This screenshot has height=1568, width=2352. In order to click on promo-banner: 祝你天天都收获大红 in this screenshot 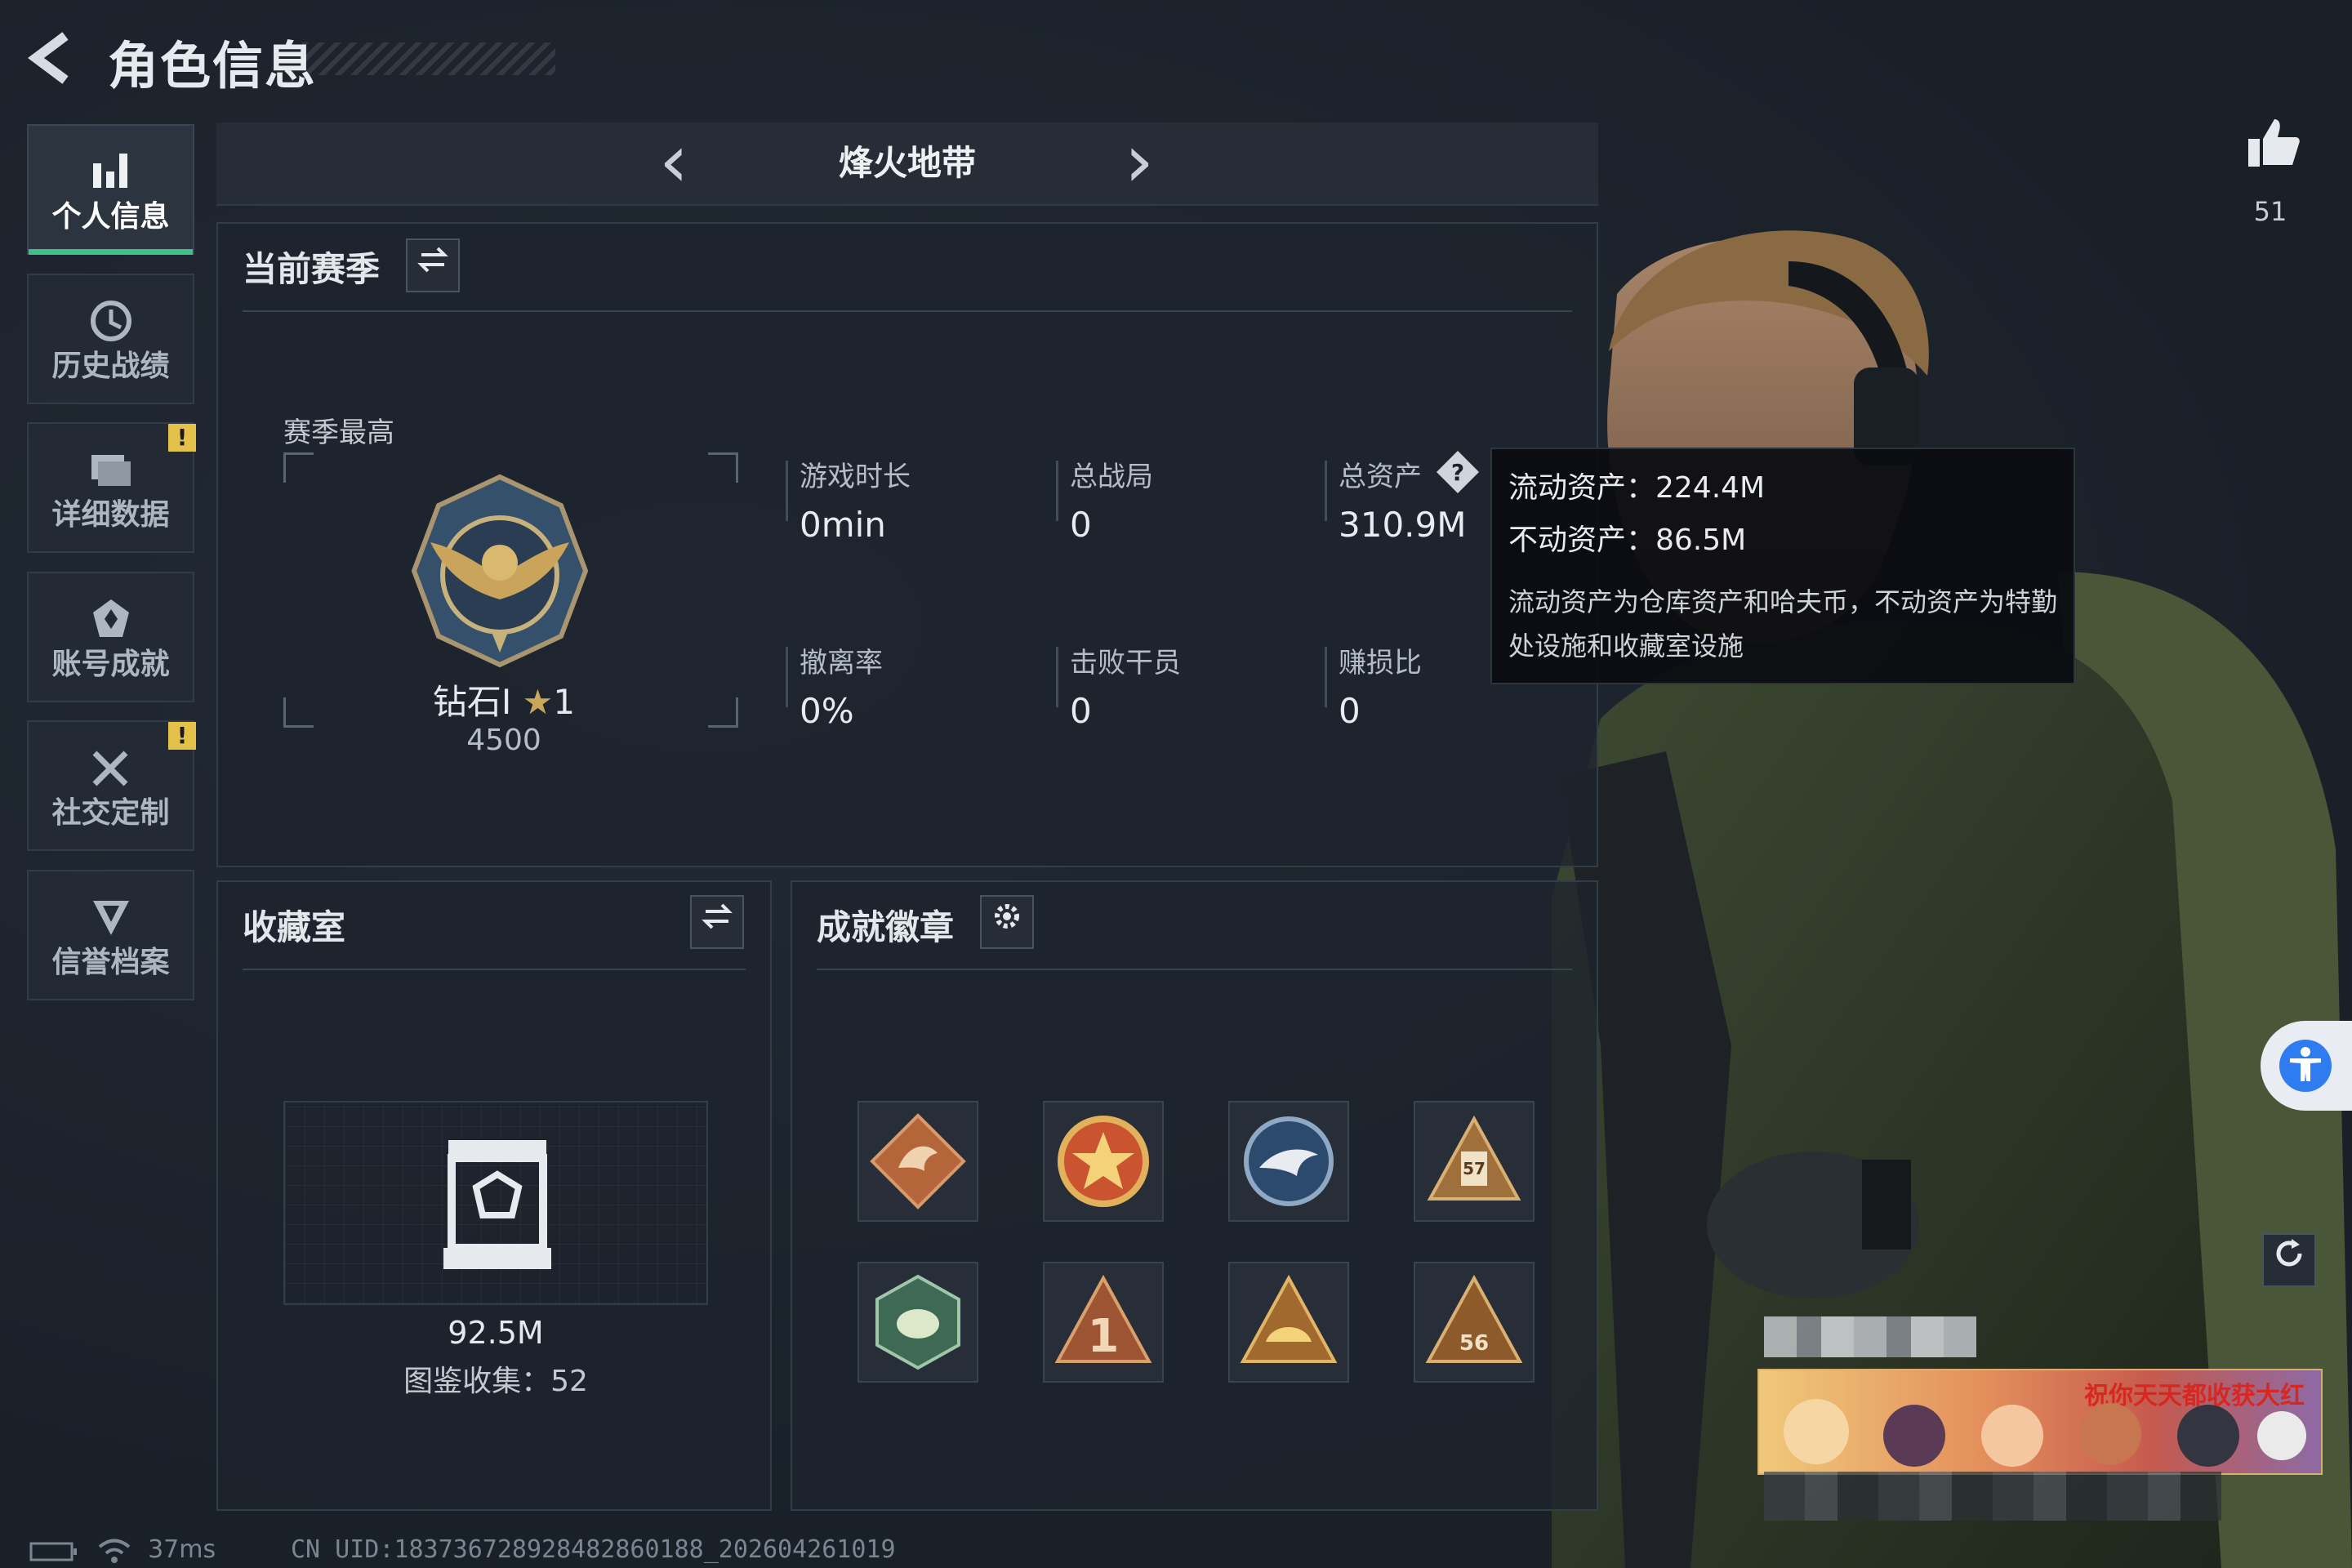, I will do `click(2040, 1422)`.